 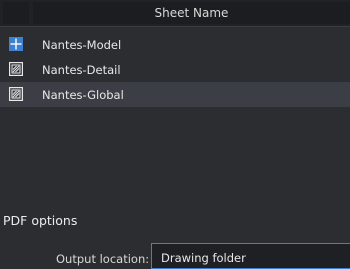 I want to click on sheet-name-header-label: Sheet Name, so click(x=191, y=13).